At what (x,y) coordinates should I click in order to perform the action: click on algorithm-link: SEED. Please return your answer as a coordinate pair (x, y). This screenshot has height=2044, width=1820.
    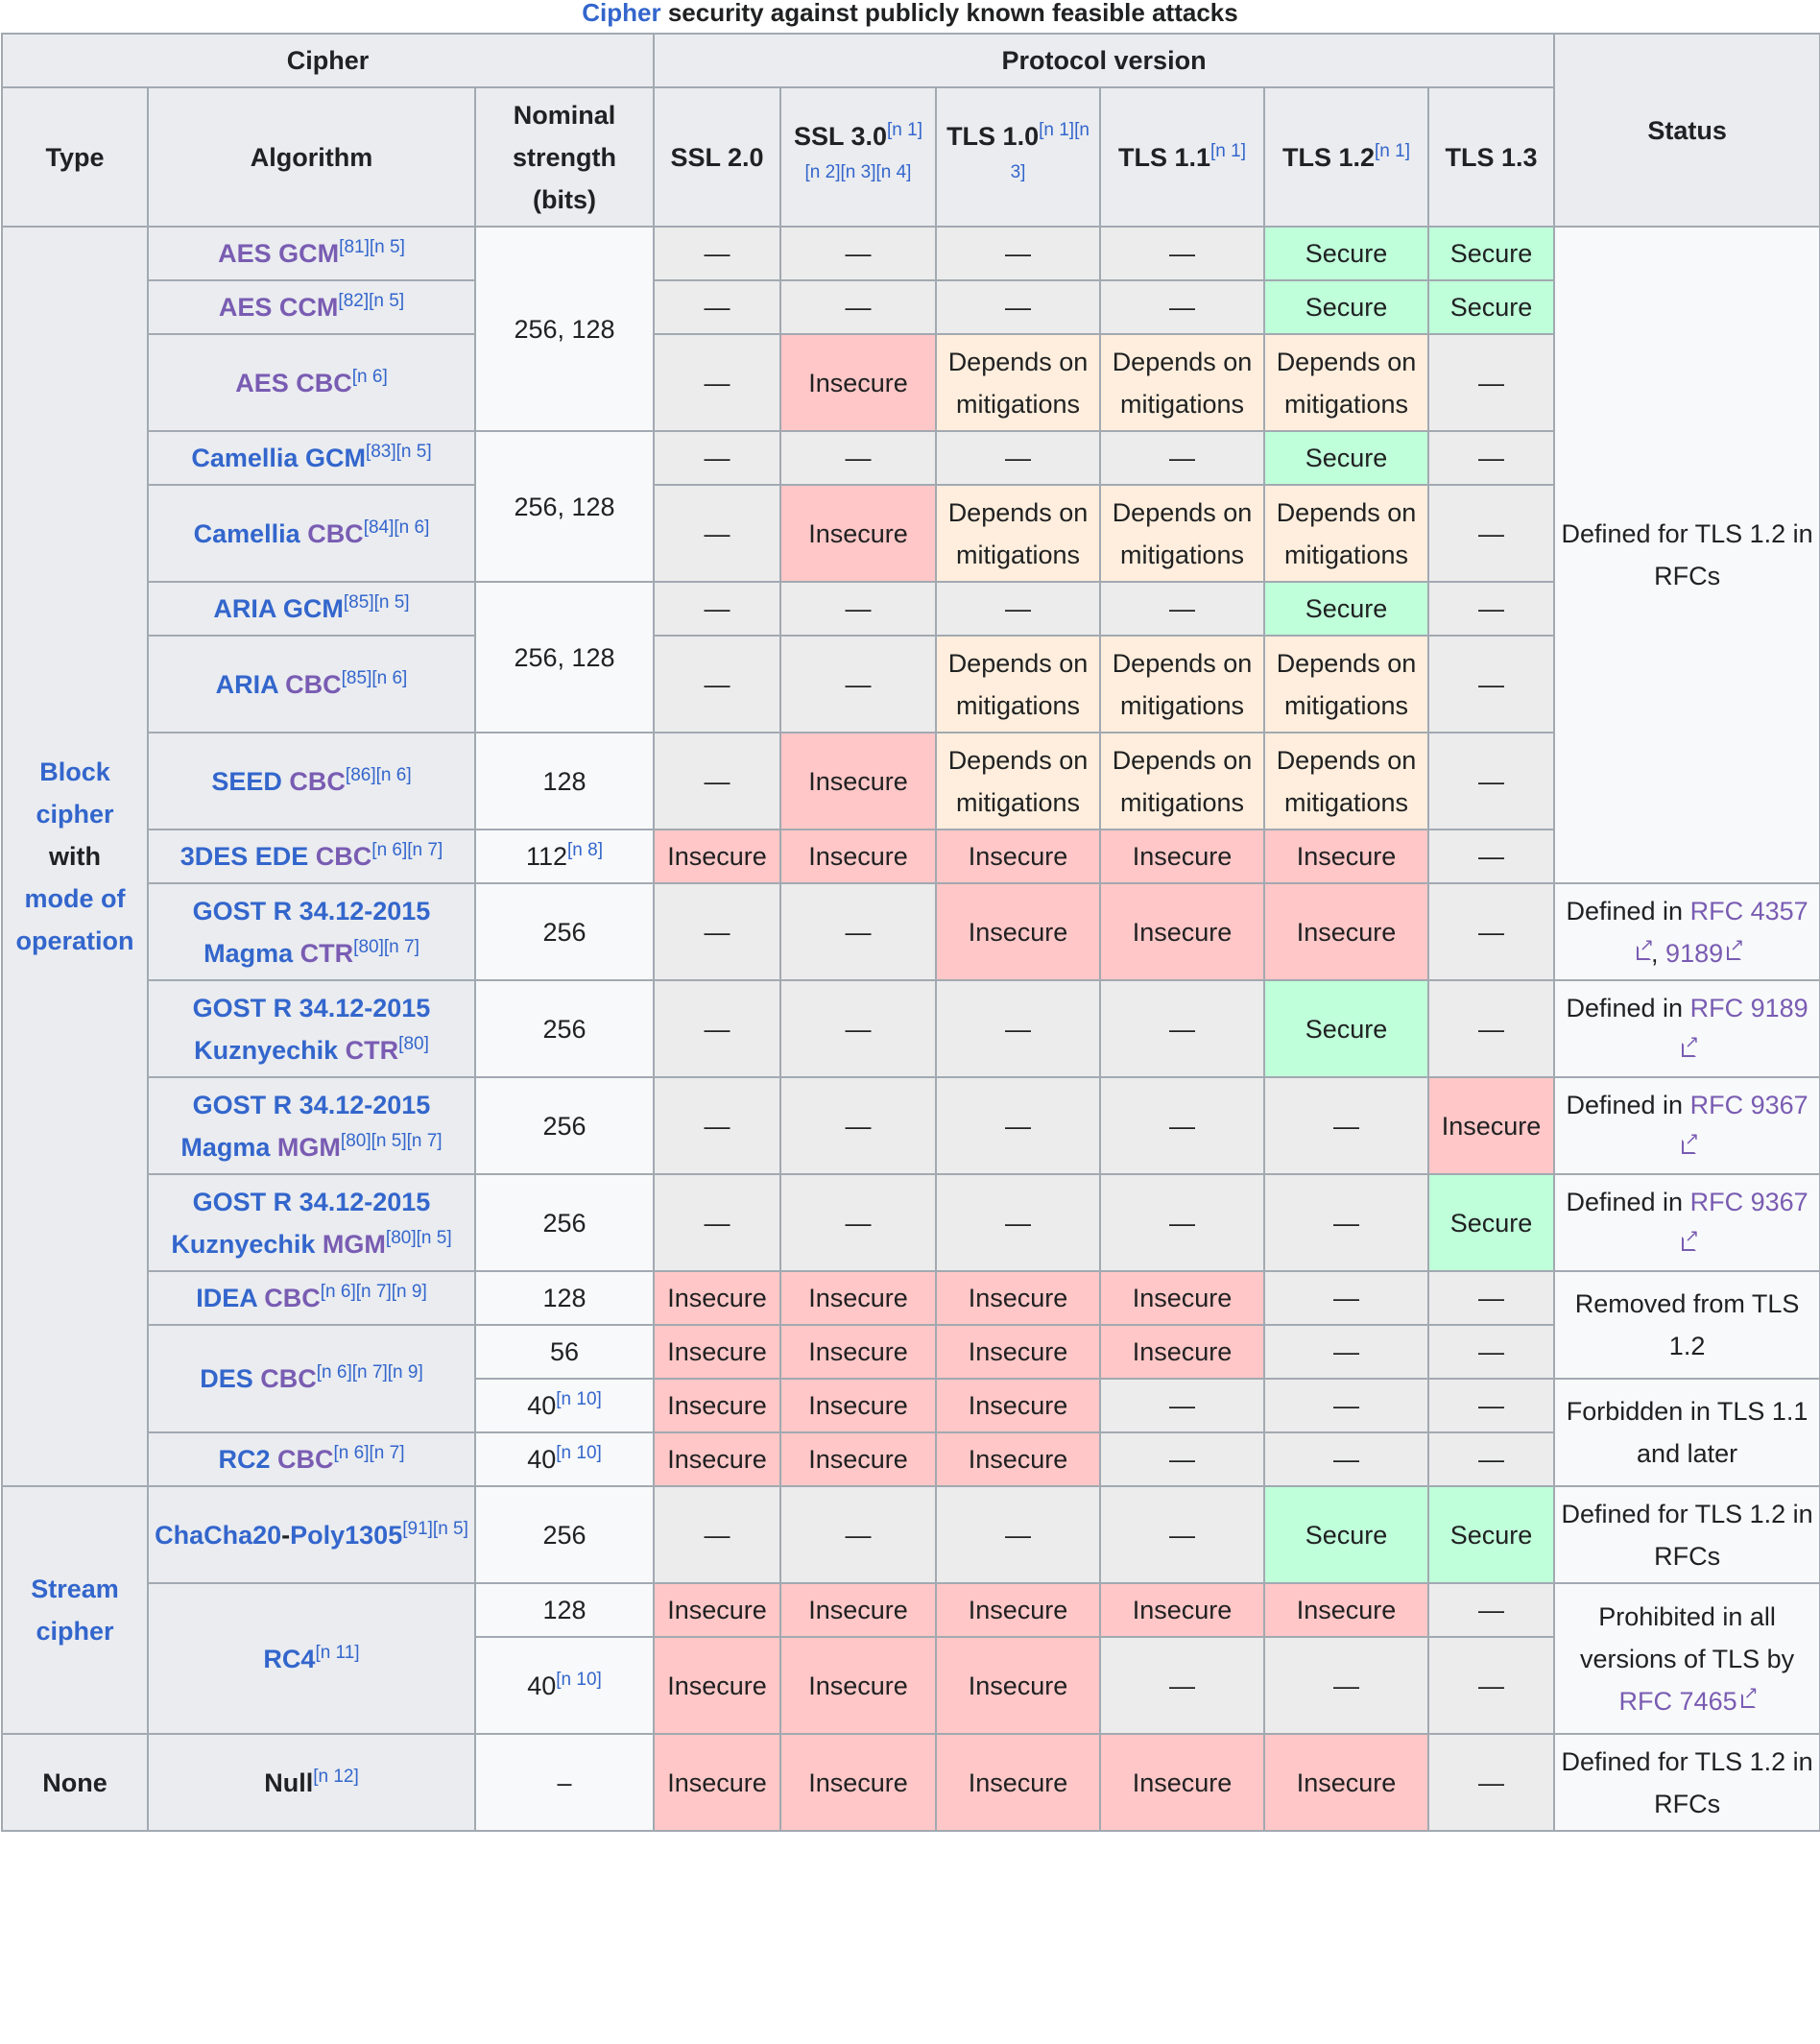
    Looking at the image, I should click on (246, 781).